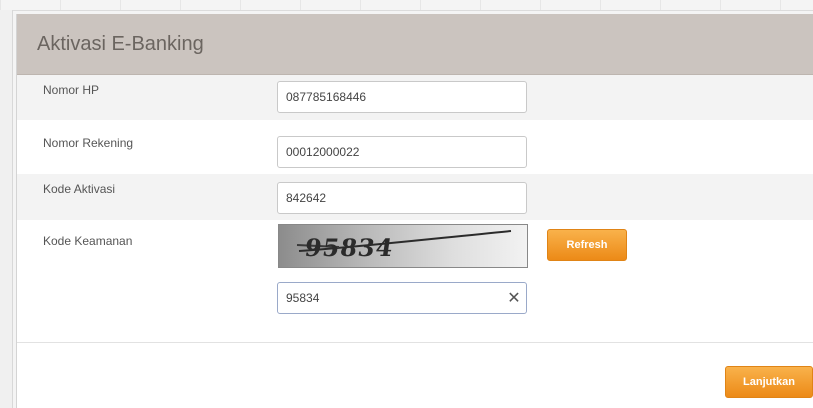 The height and width of the screenshot is (408, 813). What do you see at coordinates (415, 342) in the screenshot?
I see `footer-divider` at bounding box center [415, 342].